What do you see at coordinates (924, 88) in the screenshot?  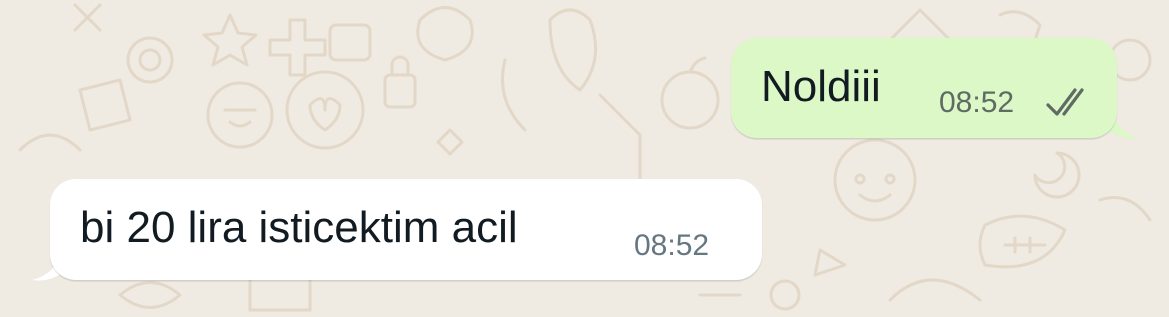 I see `outgoing-message-bubble: Noldiii 08:52` at bounding box center [924, 88].